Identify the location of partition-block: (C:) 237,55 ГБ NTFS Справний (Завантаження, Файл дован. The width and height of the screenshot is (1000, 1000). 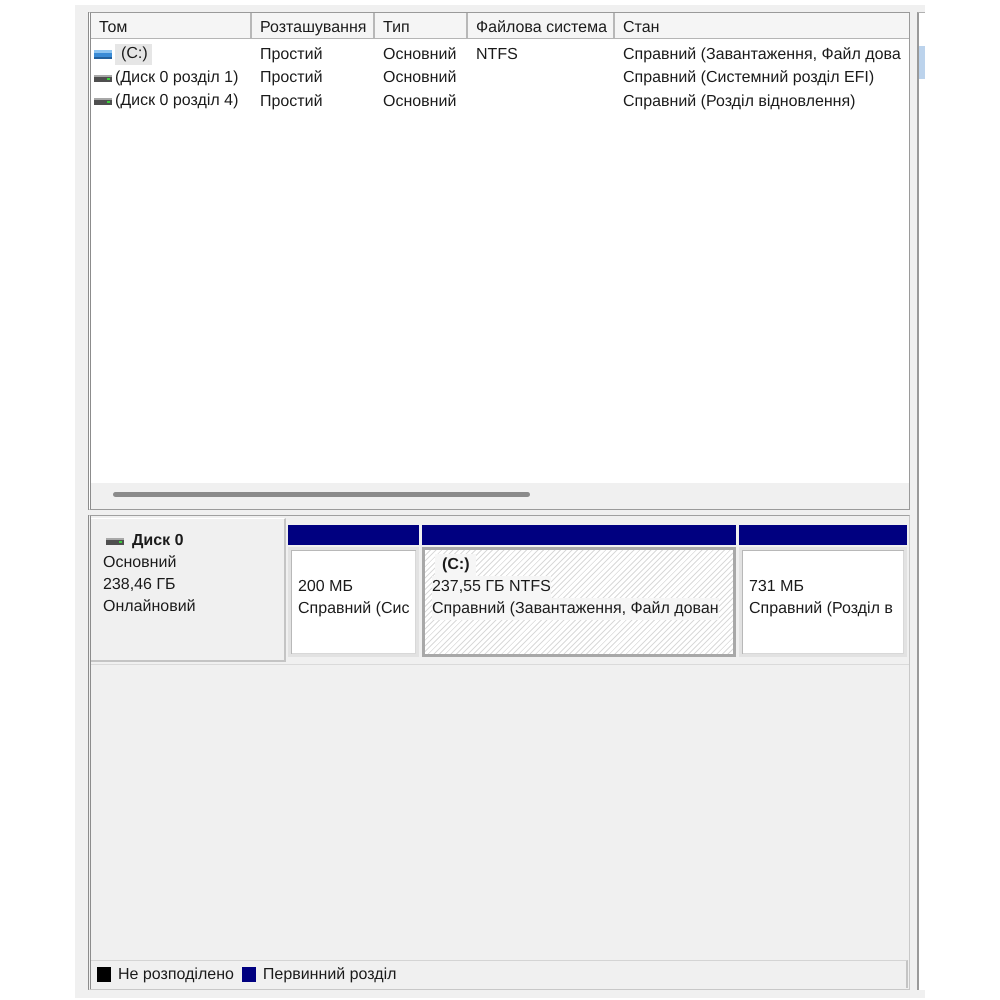
(579, 602).